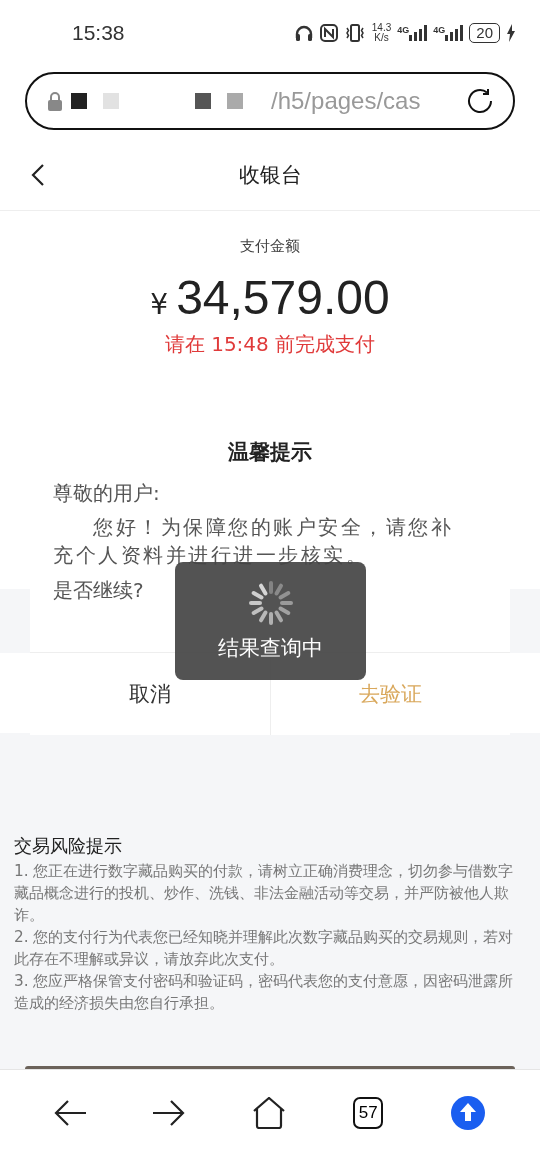  What do you see at coordinates (55, 101) in the screenshot?
I see `lock-icon` at bounding box center [55, 101].